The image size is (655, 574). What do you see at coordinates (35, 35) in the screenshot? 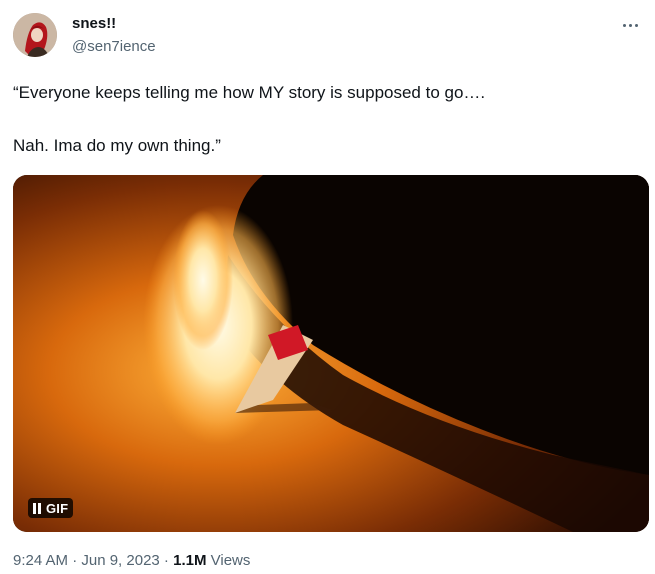
I see `avatar` at bounding box center [35, 35].